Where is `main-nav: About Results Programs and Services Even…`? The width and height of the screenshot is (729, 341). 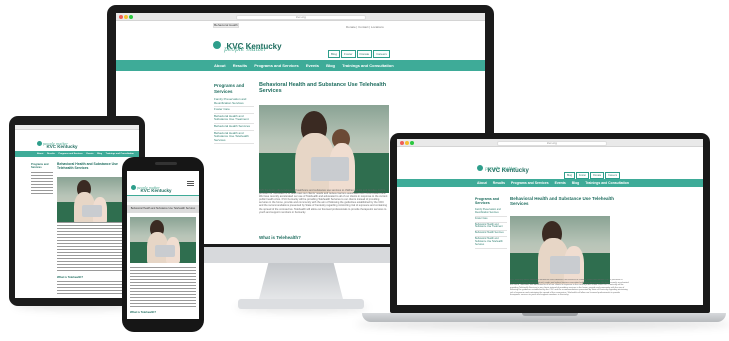 main-nav: About Results Programs and Services Even… is located at coordinates (300, 65).